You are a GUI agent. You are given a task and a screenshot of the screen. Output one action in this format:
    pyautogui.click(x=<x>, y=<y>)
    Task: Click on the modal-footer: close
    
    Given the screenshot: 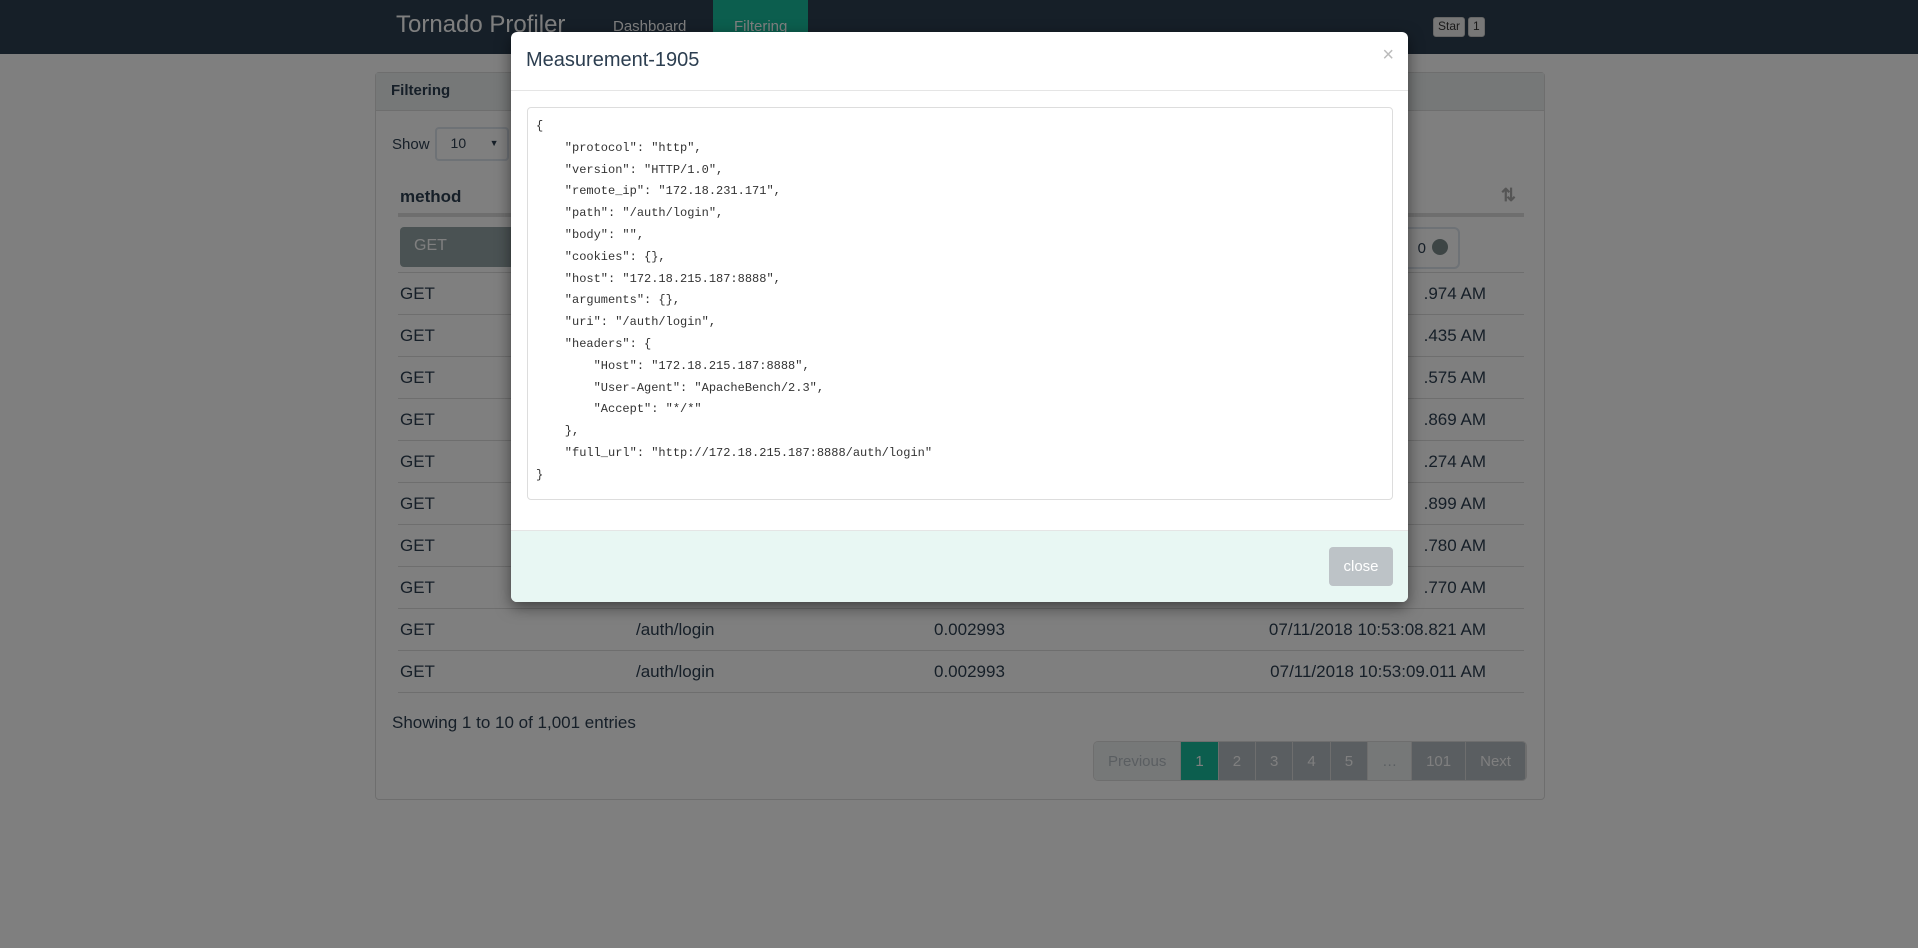 What is the action you would take?
    pyautogui.click(x=959, y=566)
    